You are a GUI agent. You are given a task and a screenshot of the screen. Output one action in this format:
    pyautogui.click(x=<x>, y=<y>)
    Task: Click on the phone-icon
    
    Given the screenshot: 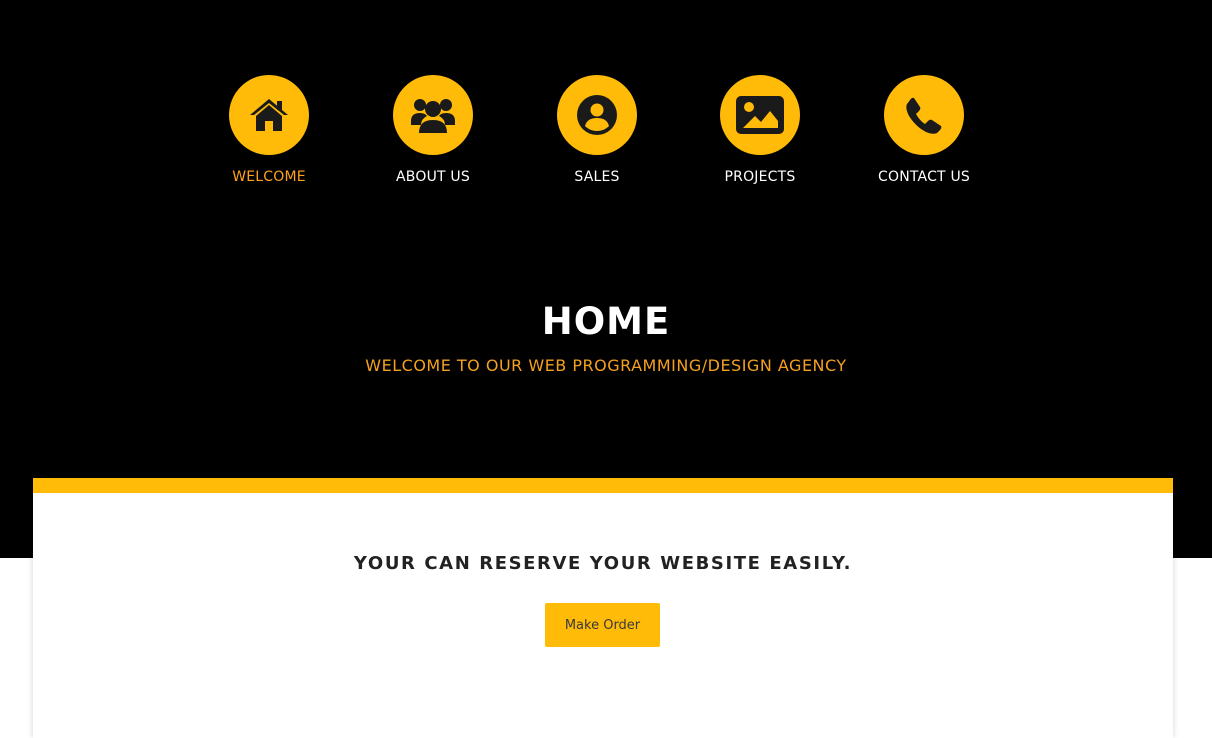 What is the action you would take?
    pyautogui.click(x=924, y=115)
    